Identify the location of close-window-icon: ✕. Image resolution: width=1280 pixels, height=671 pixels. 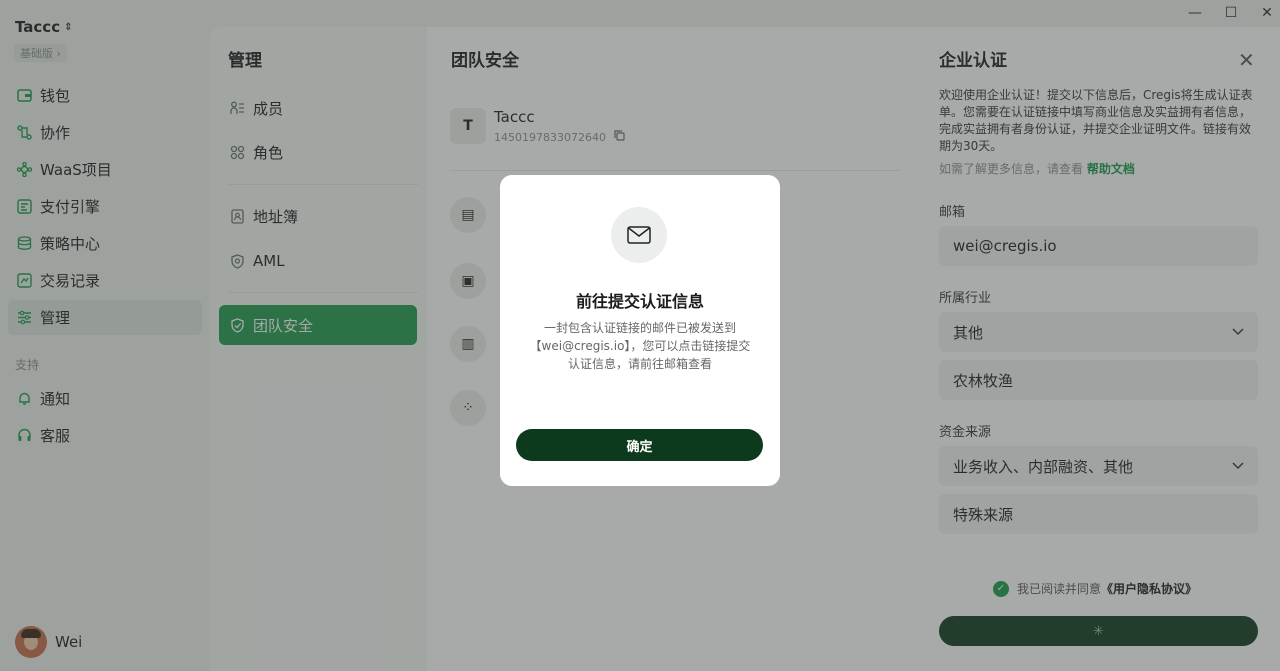
(1267, 13).